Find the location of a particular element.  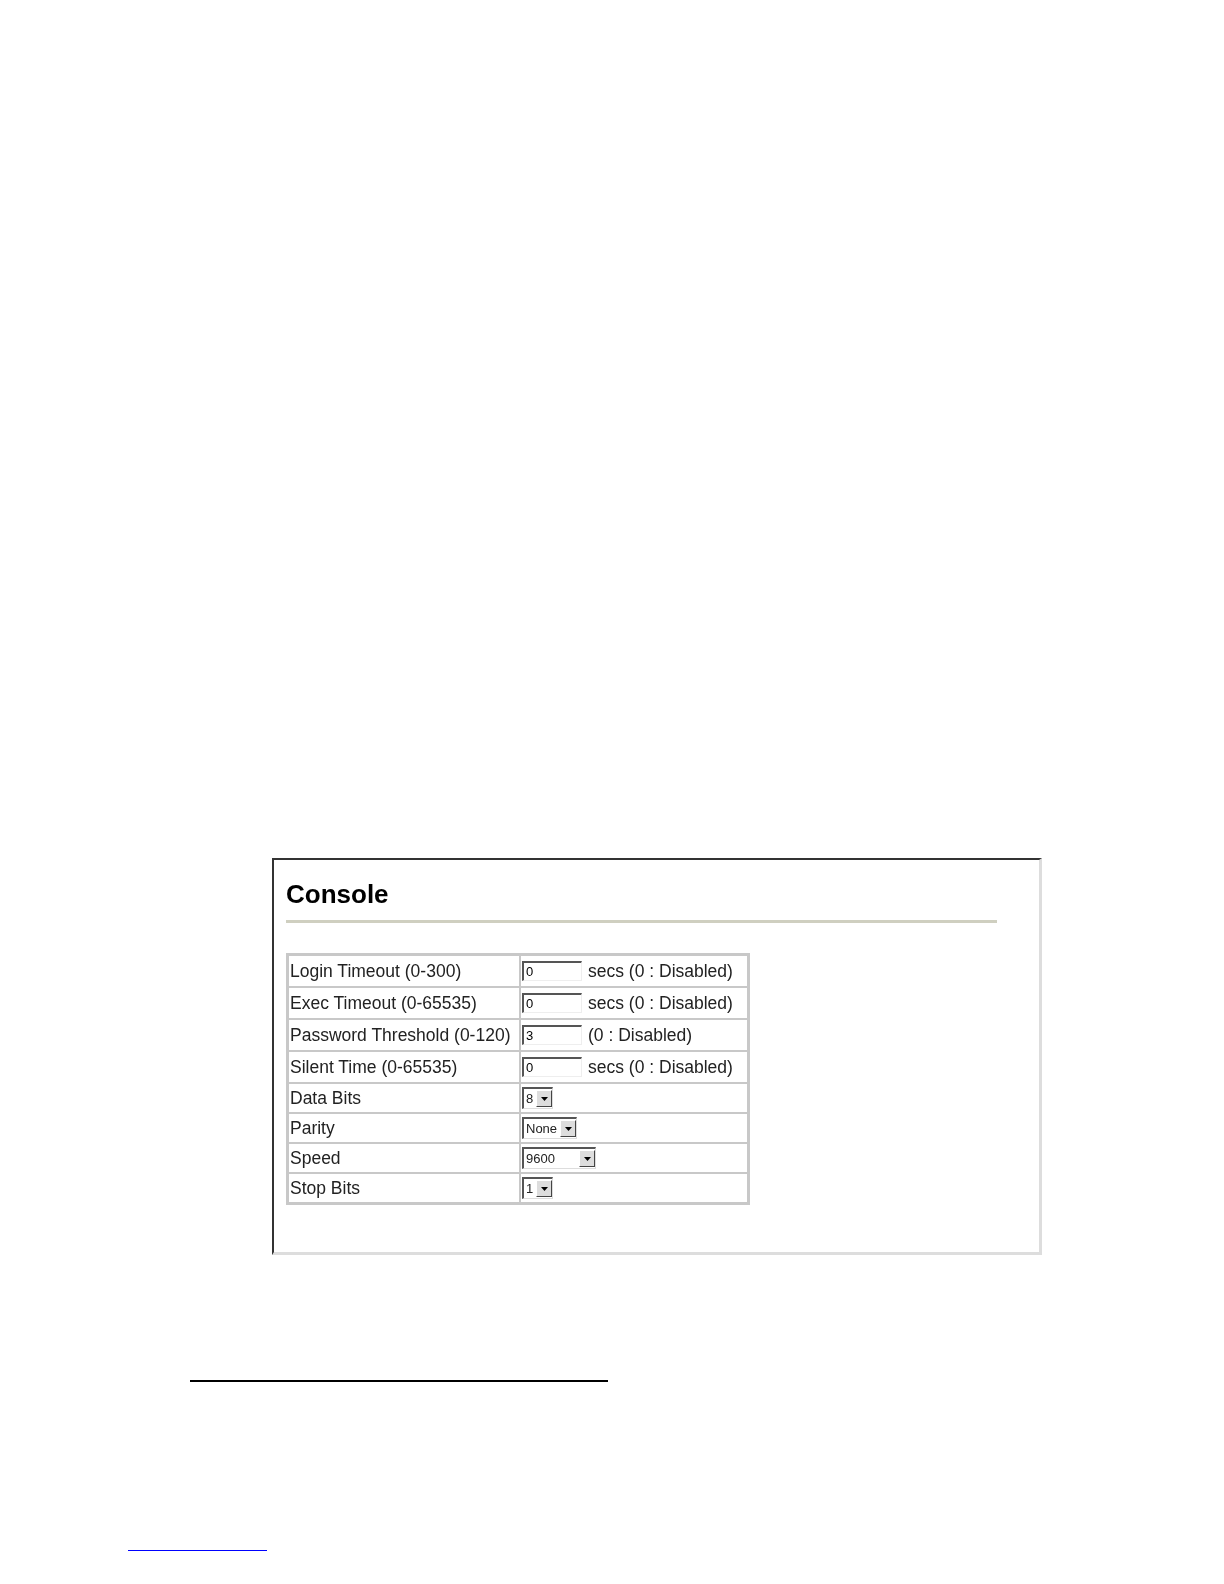

setting-label: Stop Bits is located at coordinates (404, 1188).